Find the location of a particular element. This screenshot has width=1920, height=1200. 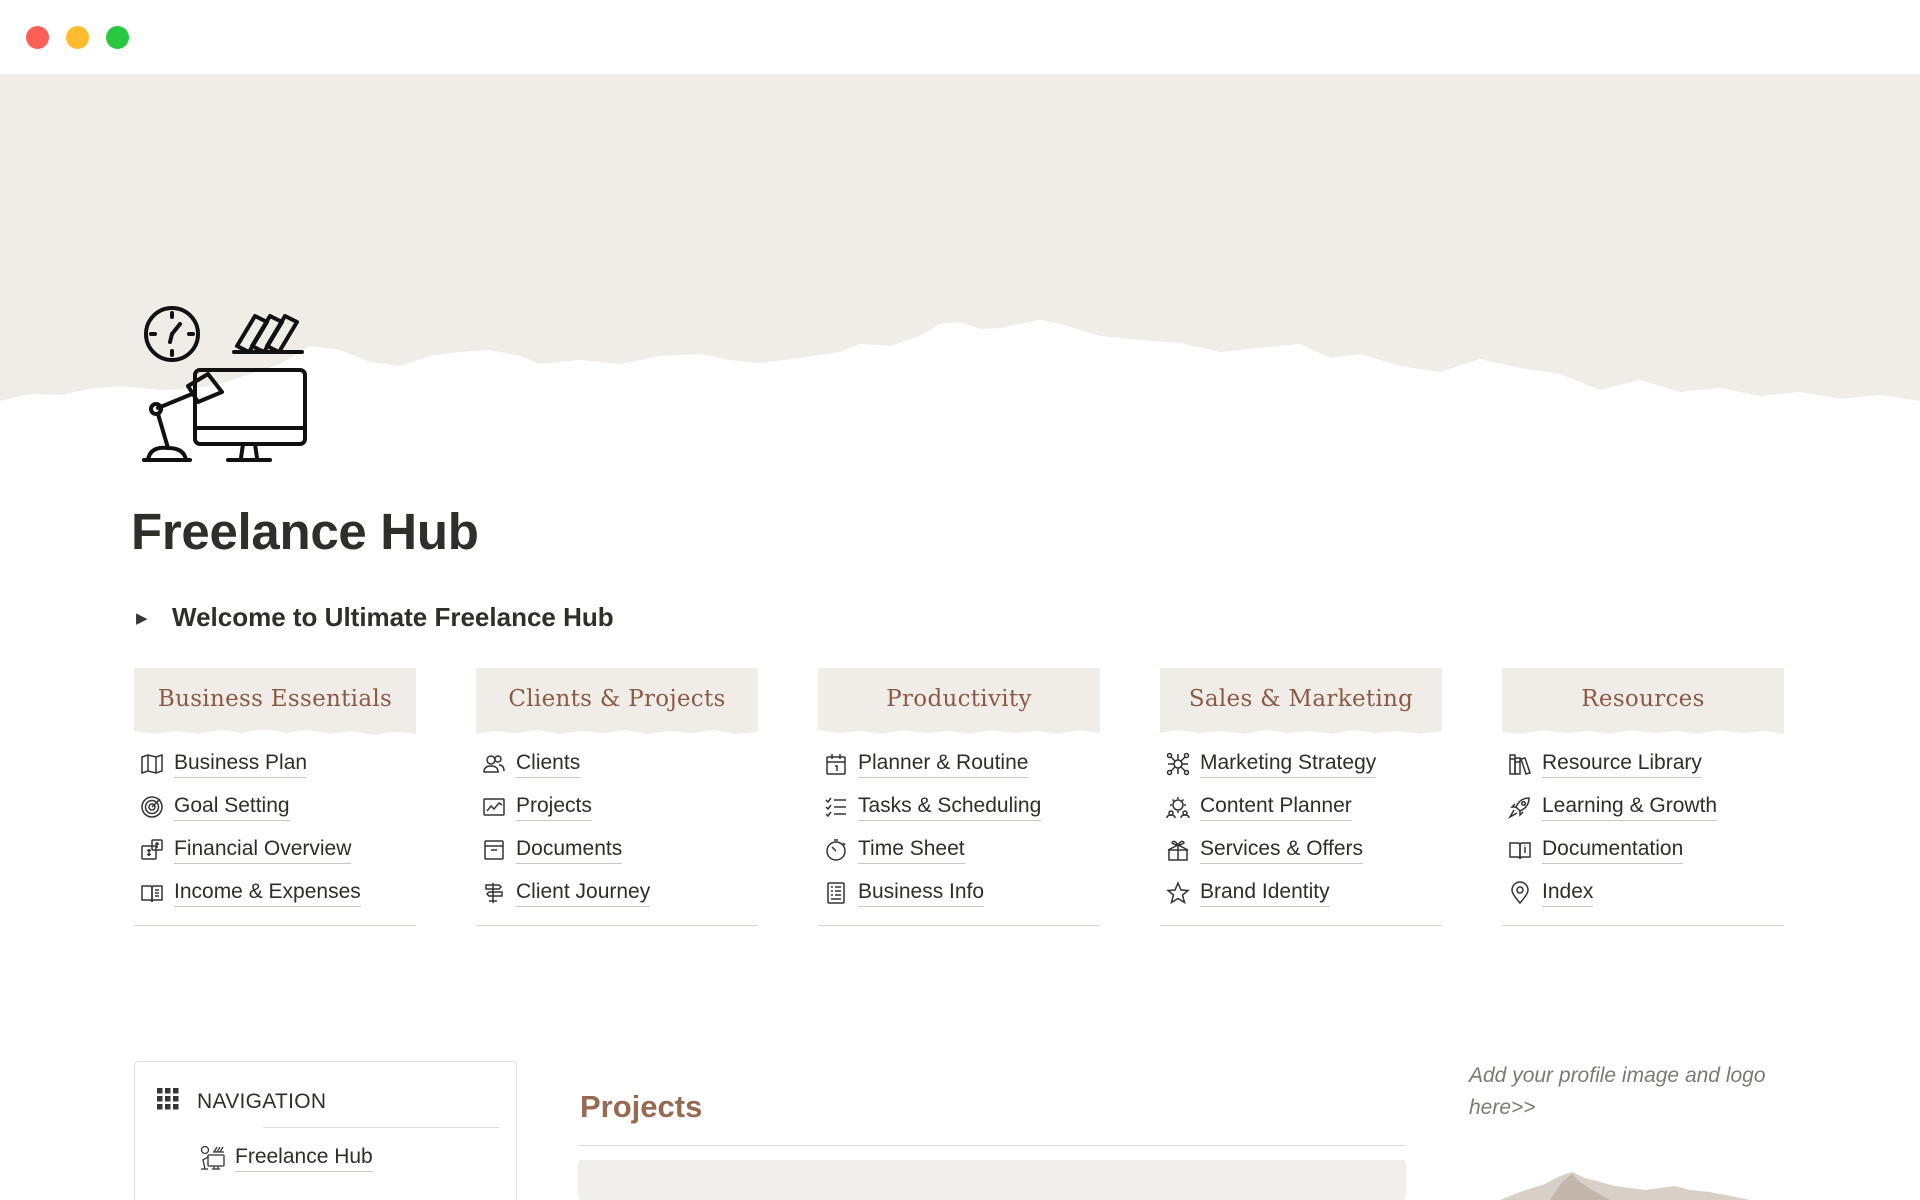

link-client-journey: Client Journey is located at coordinates (617, 892).